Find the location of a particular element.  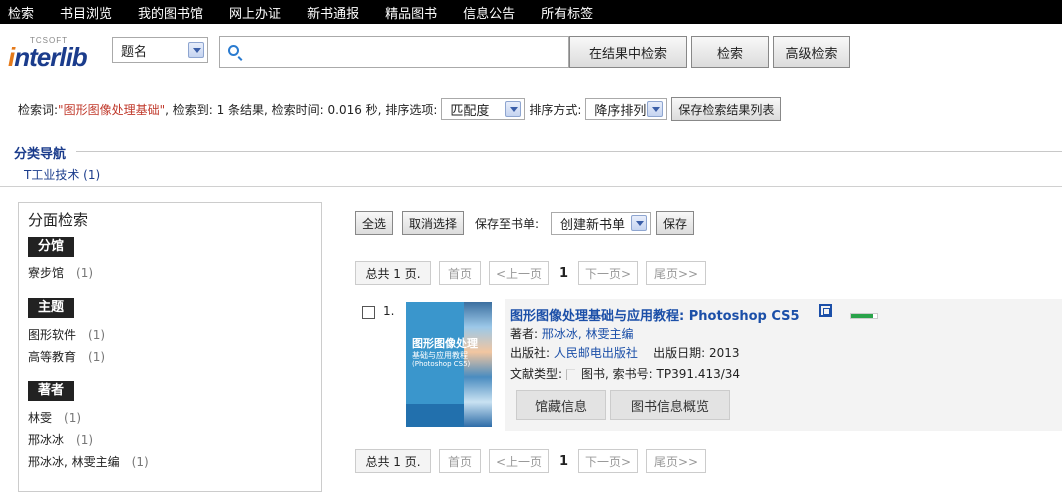

availability-bar is located at coordinates (864, 316).